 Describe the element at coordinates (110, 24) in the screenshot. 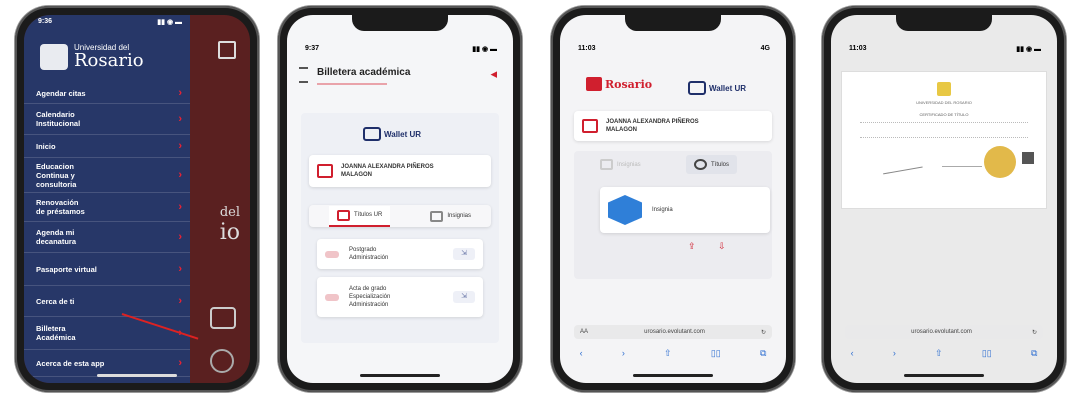

I see `status-bar: 9:36 ▮▮ ◉ ▬` at that location.